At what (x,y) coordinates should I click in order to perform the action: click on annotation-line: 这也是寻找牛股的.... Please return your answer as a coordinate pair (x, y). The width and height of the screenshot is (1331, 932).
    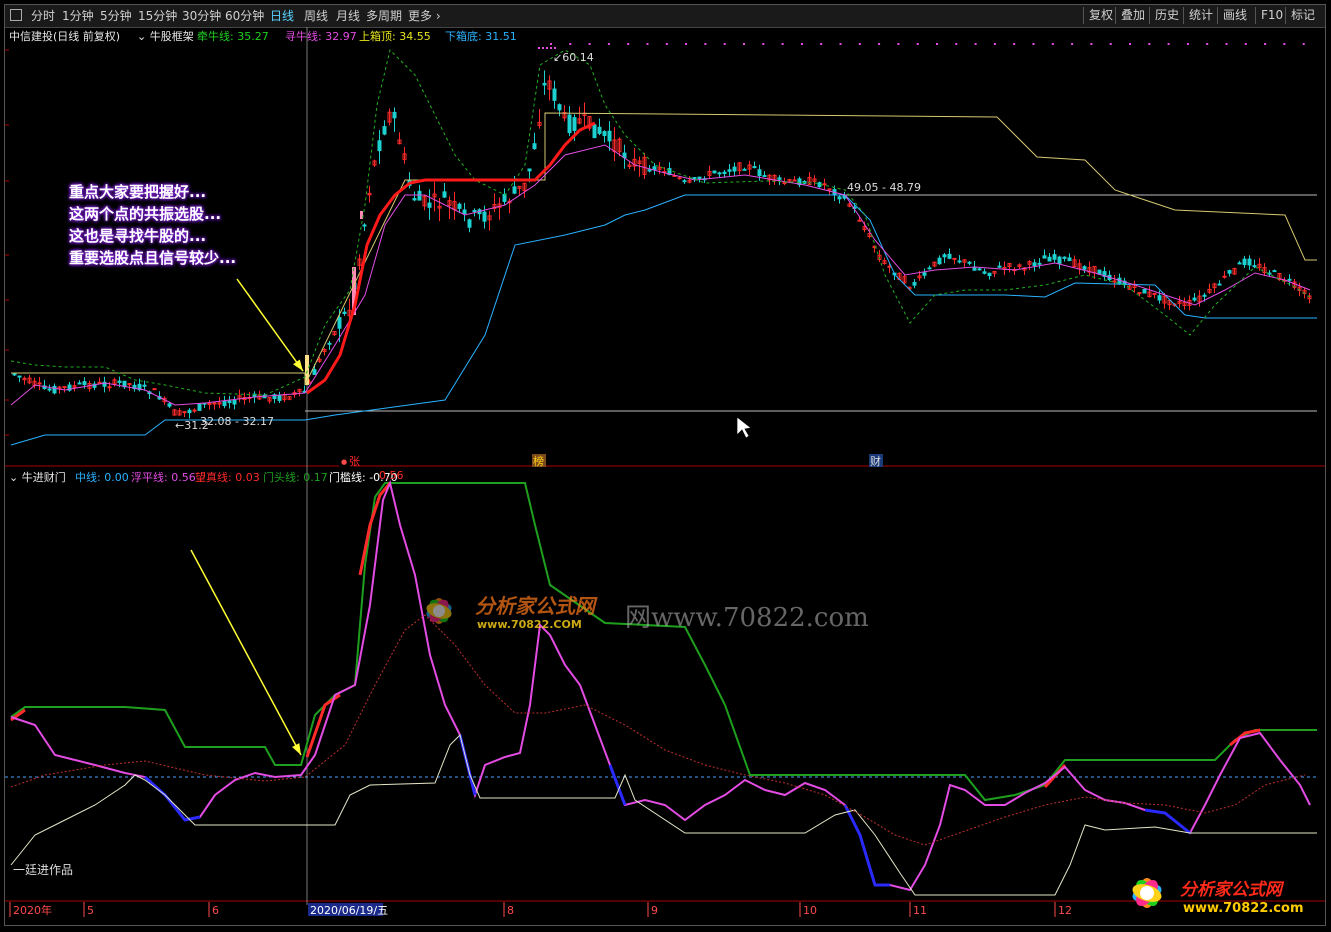
    Looking at the image, I should click on (138, 236).